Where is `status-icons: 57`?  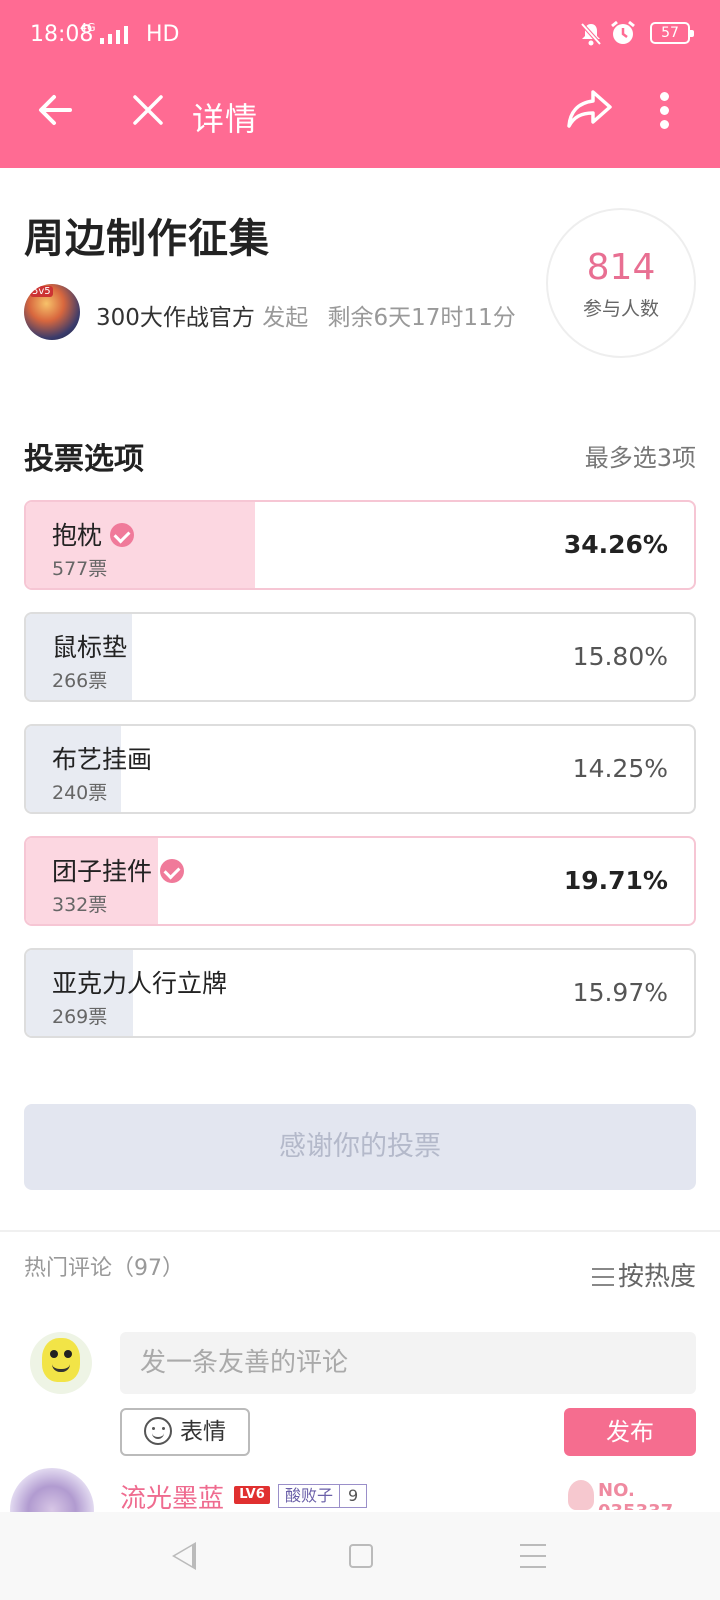 status-icons: 57 is located at coordinates (637, 34).